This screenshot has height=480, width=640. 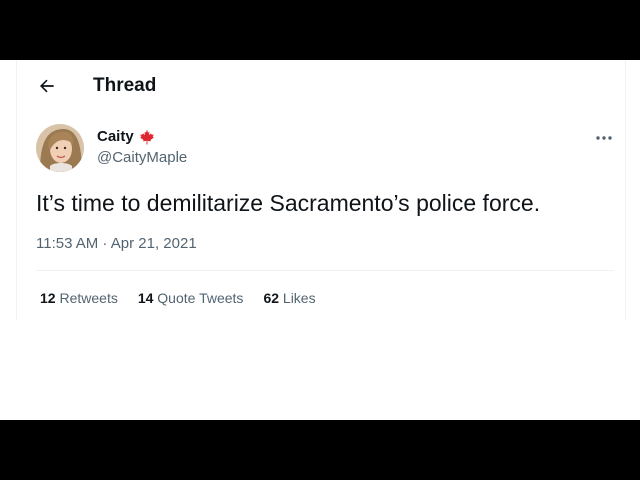 What do you see at coordinates (48, 298) in the screenshot?
I see `retweets-count: 12` at bounding box center [48, 298].